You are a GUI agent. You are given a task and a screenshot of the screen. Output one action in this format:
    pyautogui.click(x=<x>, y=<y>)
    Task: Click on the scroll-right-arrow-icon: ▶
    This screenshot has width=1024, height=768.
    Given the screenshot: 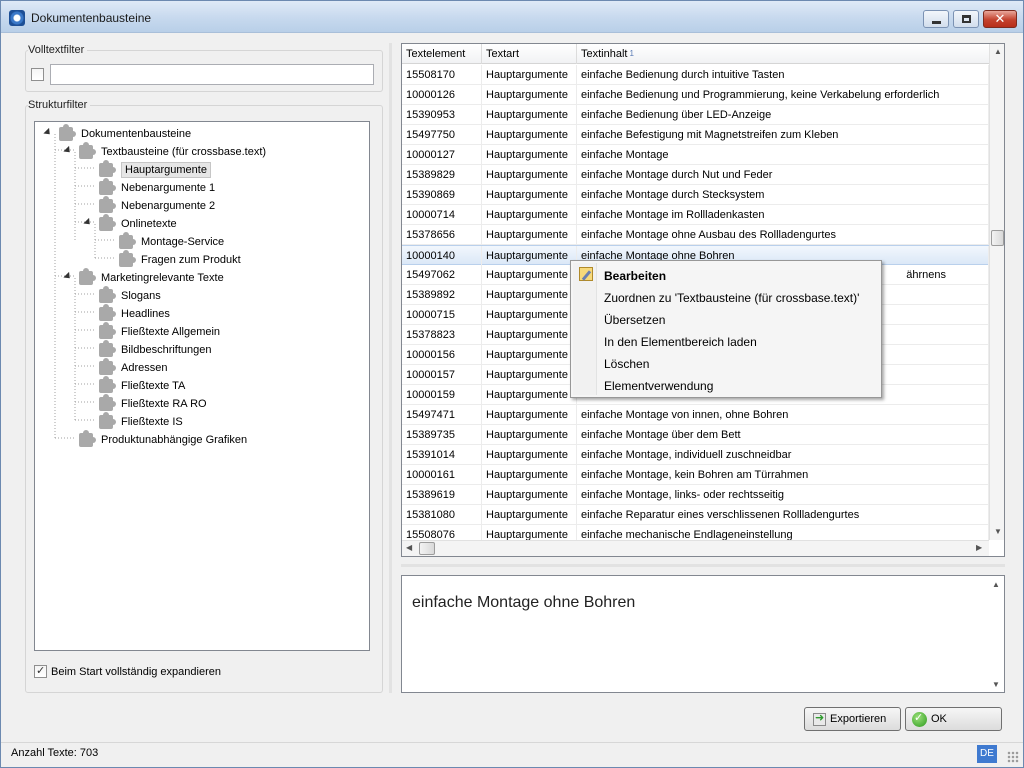 What is the action you would take?
    pyautogui.click(x=979, y=547)
    